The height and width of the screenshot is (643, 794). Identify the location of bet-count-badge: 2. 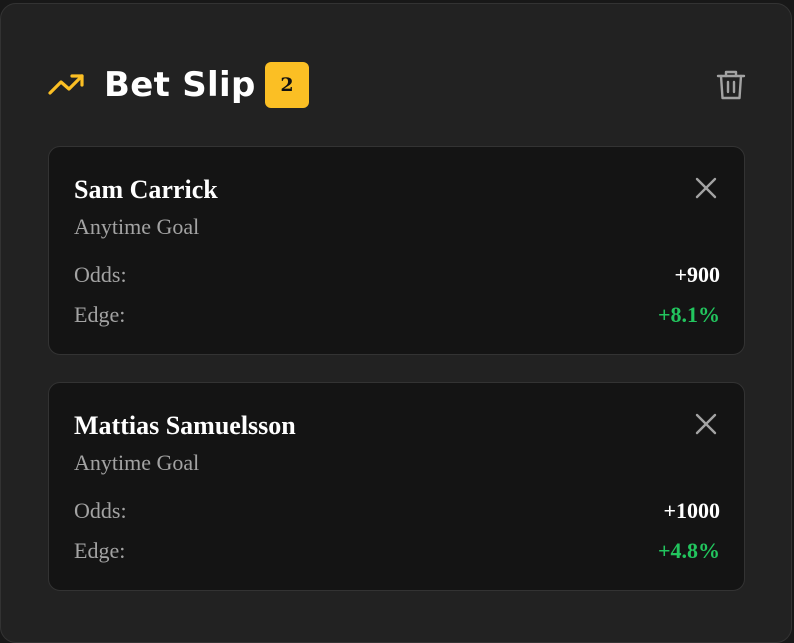
(287, 85).